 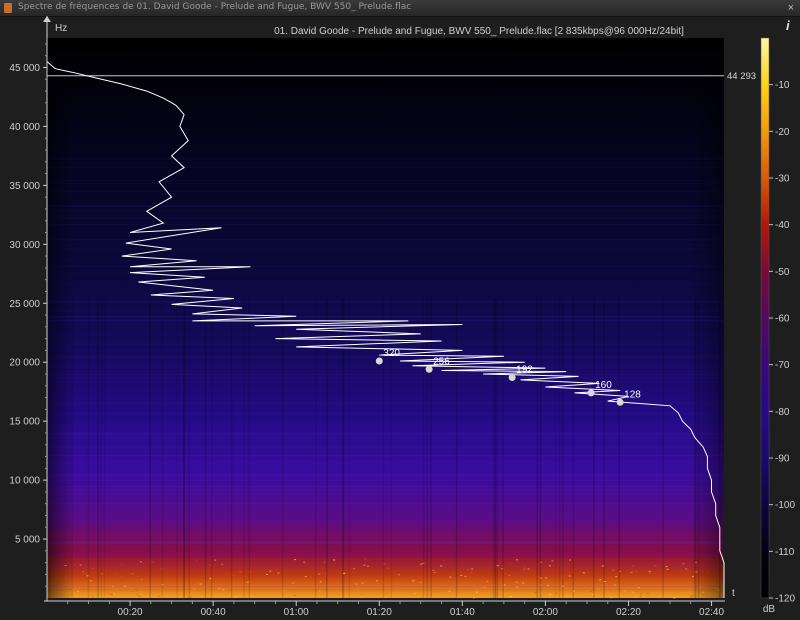 I want to click on y-tick-label: 30 000, so click(x=24, y=245).